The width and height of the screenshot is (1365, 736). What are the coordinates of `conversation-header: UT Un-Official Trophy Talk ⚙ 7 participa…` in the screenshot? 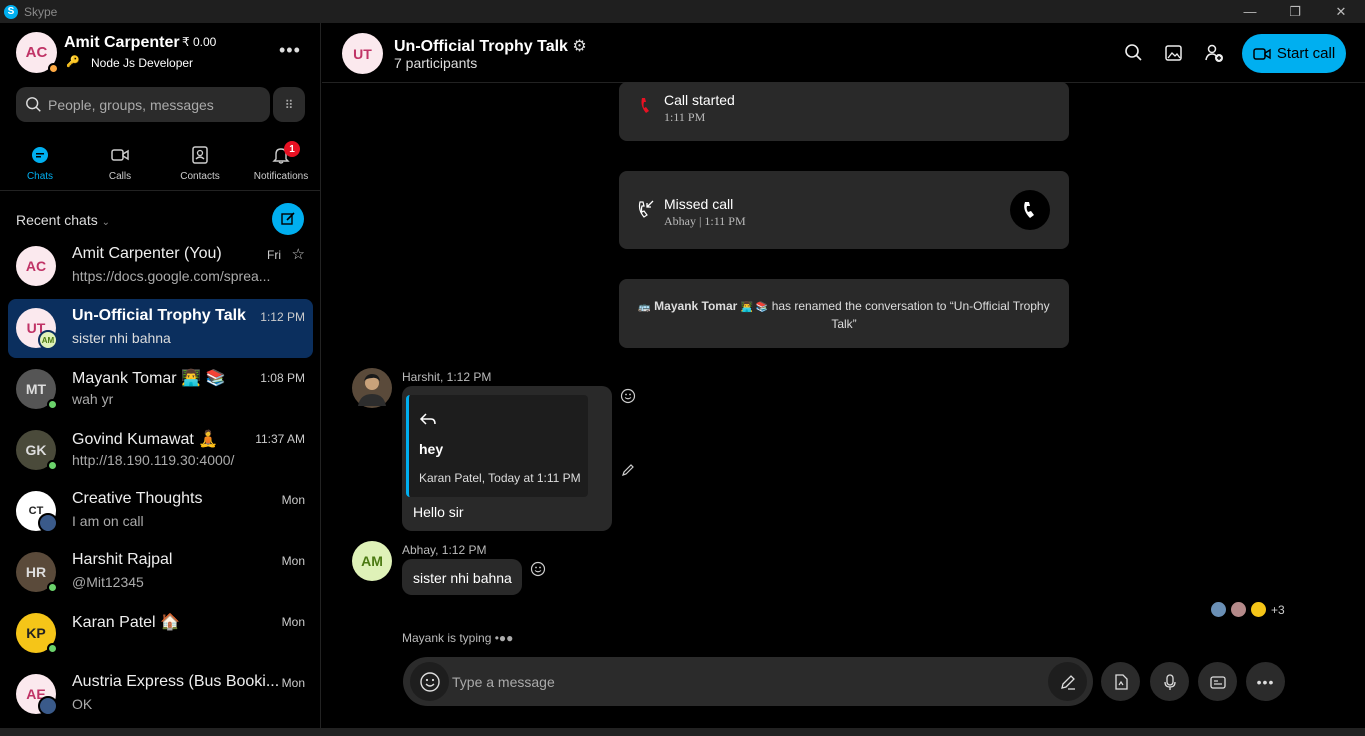 It's located at (843, 53).